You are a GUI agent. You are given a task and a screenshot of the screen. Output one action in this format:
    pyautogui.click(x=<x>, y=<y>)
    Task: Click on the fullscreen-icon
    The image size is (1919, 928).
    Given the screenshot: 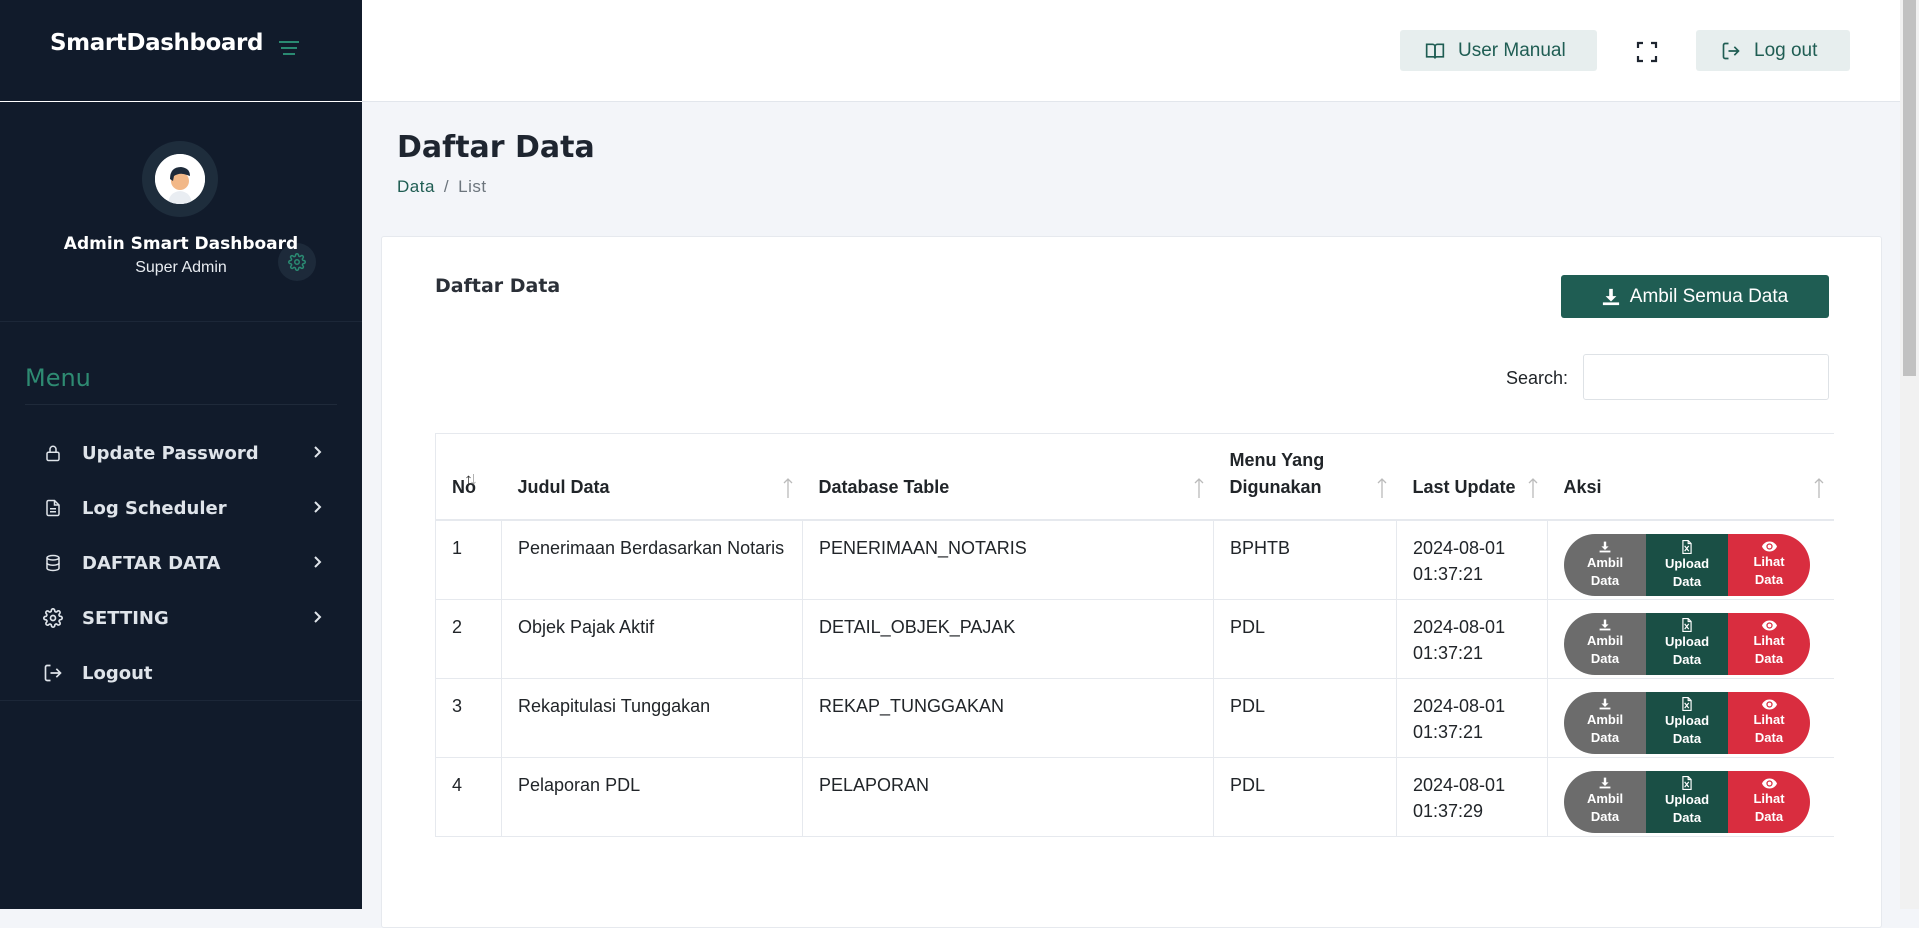 What is the action you would take?
    pyautogui.click(x=1647, y=52)
    